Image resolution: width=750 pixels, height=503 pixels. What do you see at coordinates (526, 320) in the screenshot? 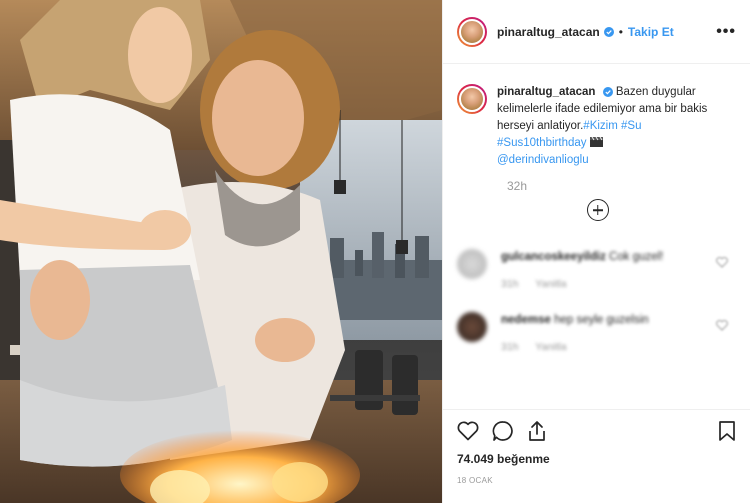
I see `comment-username: nedemse` at bounding box center [526, 320].